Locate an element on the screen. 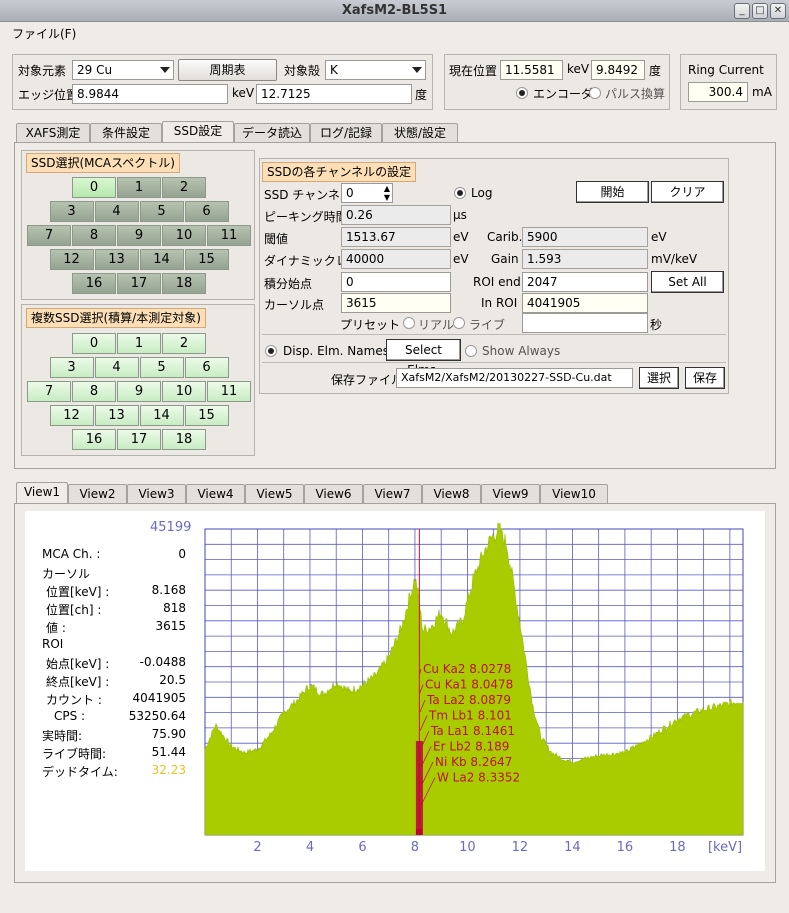 Image resolution: width=789 pixels, height=913 pixels. ssd-channel-button-12: 12 is located at coordinates (71, 259).